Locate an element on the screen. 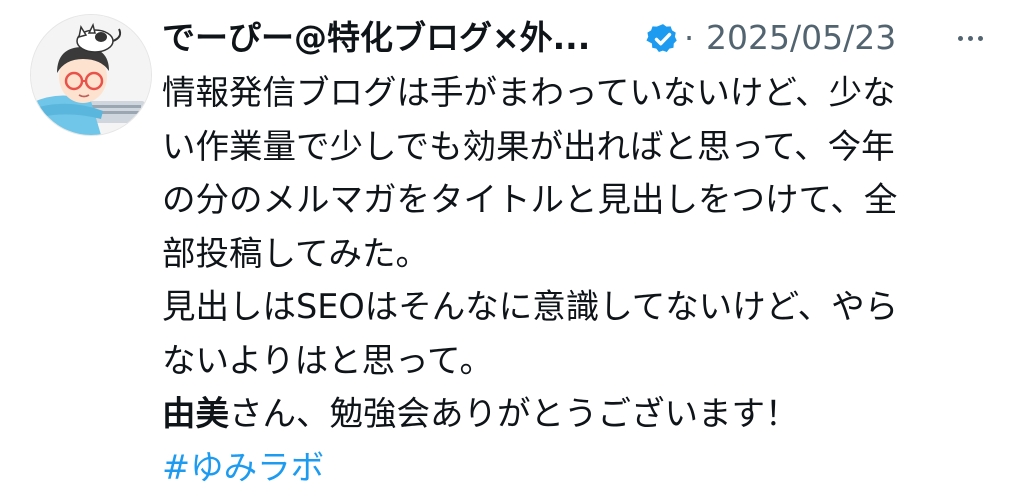 The width and height of the screenshot is (1024, 494). tweet-mention-line: 由美さん、勉強会ありがとうございます！ is located at coordinates (572, 414).